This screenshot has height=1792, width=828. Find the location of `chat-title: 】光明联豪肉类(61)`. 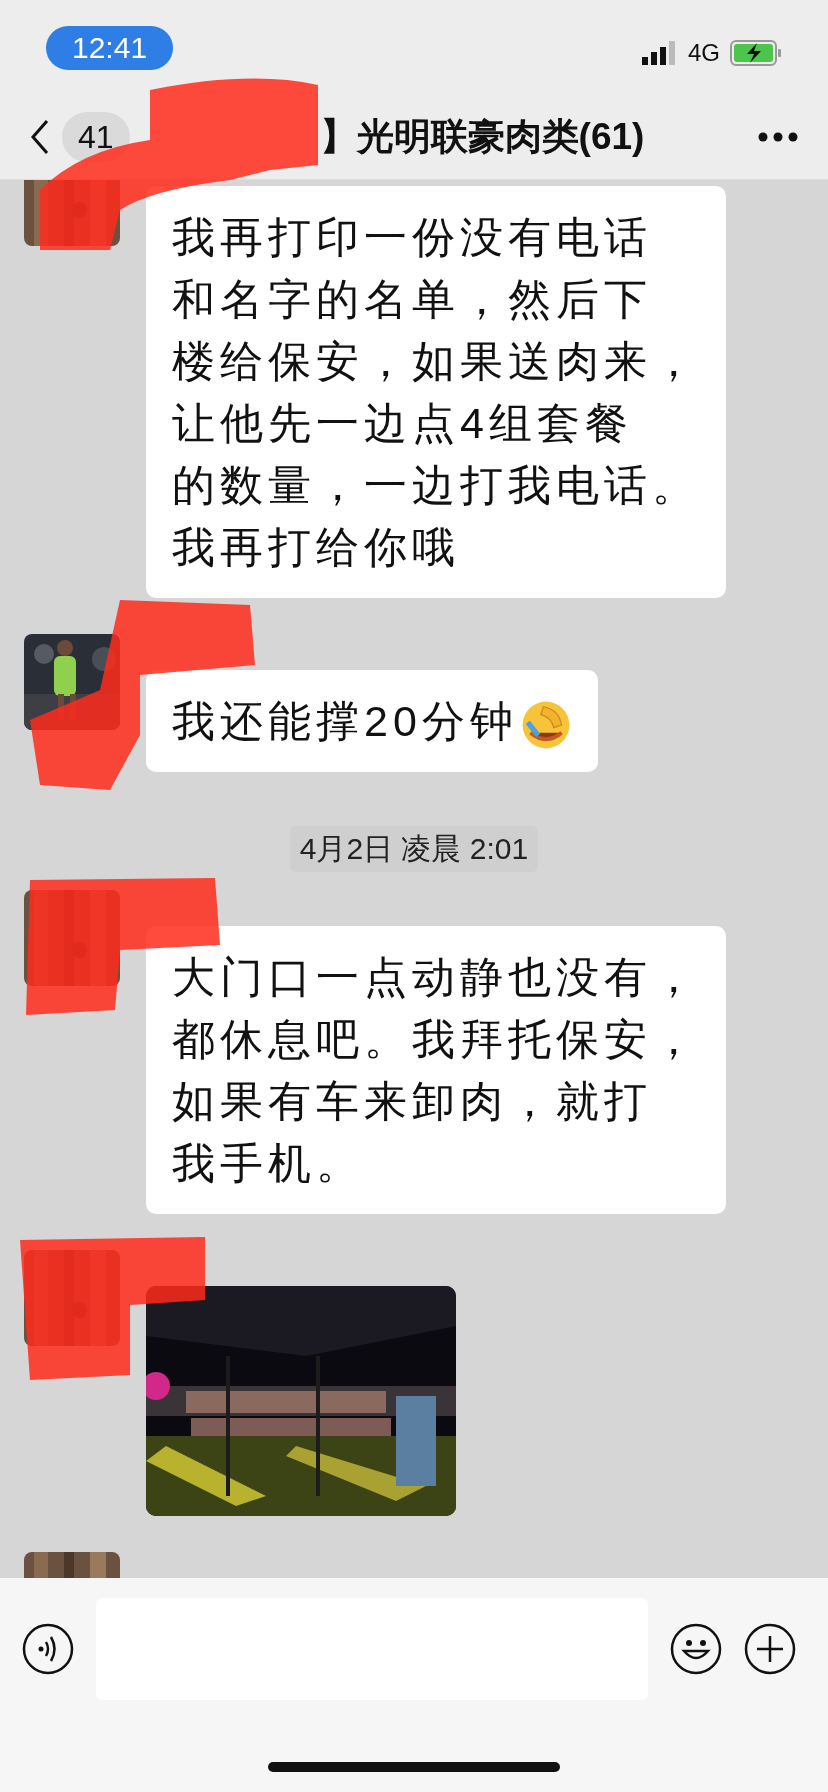

chat-title: 】光明联豪肉类(61) is located at coordinates (482, 137).